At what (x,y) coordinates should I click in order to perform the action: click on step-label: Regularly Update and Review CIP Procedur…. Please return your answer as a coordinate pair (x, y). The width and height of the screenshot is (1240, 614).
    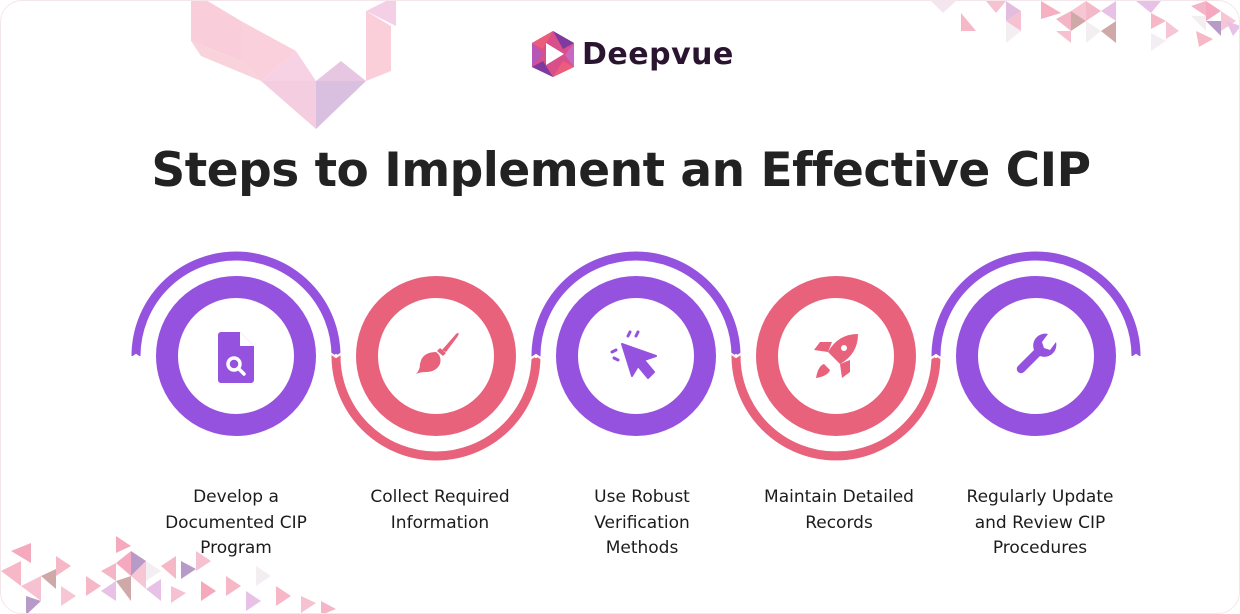
    Looking at the image, I should click on (1040, 522).